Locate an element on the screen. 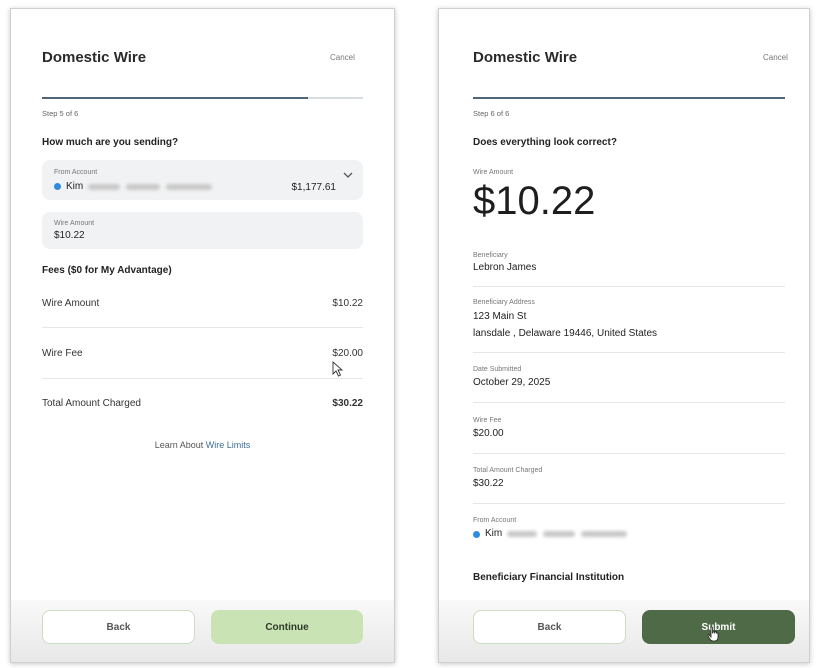 This screenshot has width=816, height=668. bank-section-heading: Beneficiary Financial Institution is located at coordinates (549, 577).